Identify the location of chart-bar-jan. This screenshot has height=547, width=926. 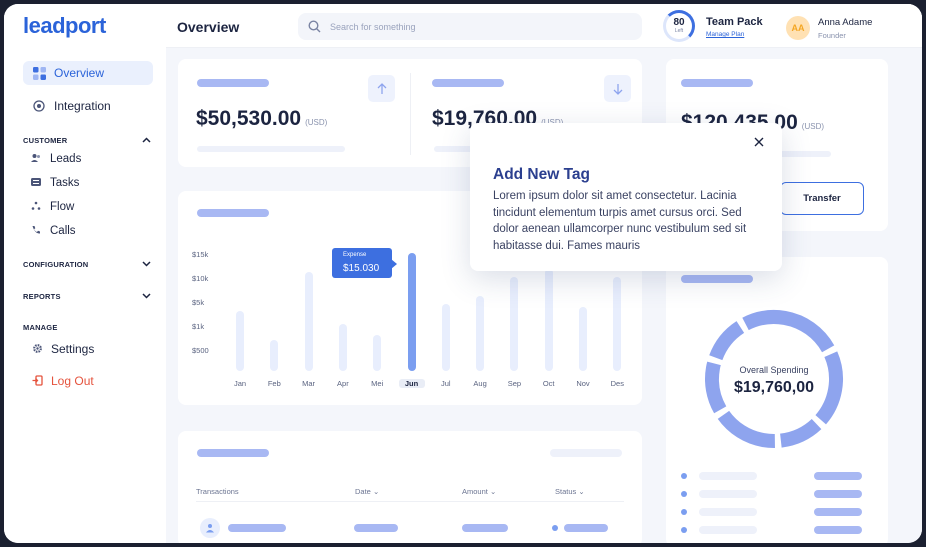
(240, 341).